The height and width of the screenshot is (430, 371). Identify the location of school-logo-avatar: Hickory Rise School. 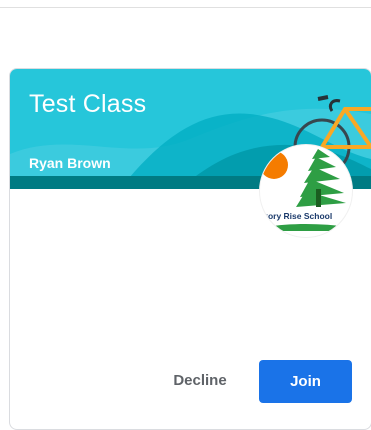
(306, 191).